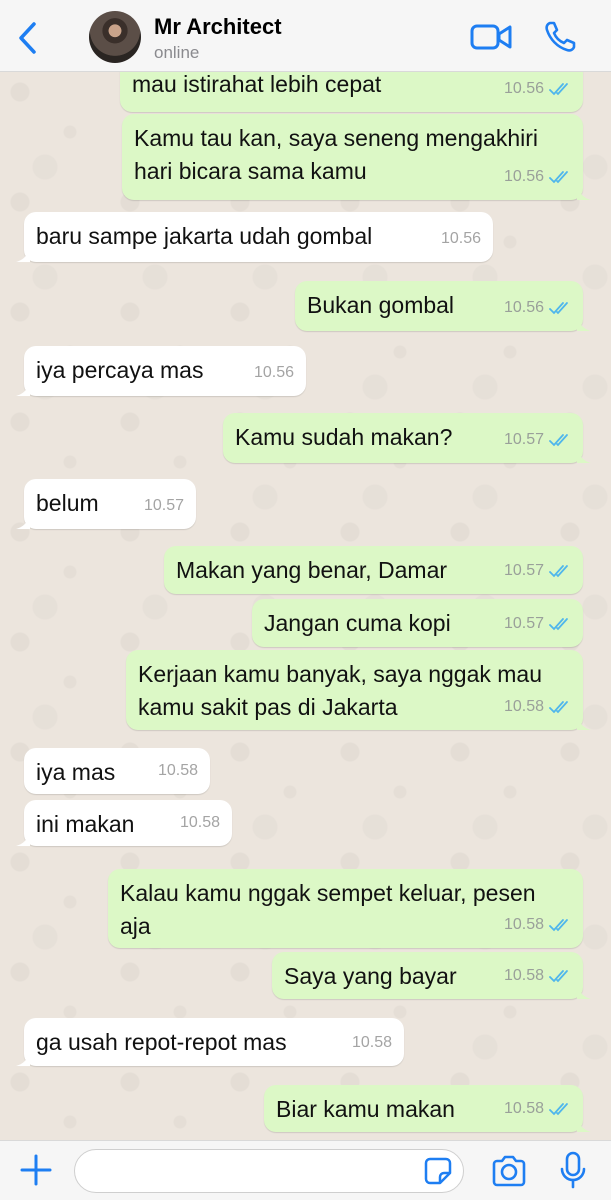 This screenshot has width=611, height=1200. I want to click on input-bar, so click(305, 1170).